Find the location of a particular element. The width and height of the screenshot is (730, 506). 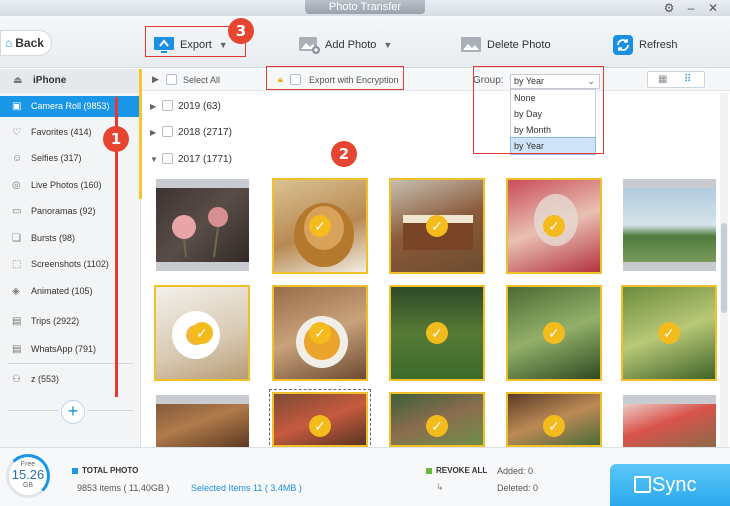

sidebar-item-live-photos: ◎ Live Photos (160) is located at coordinates (70, 185).